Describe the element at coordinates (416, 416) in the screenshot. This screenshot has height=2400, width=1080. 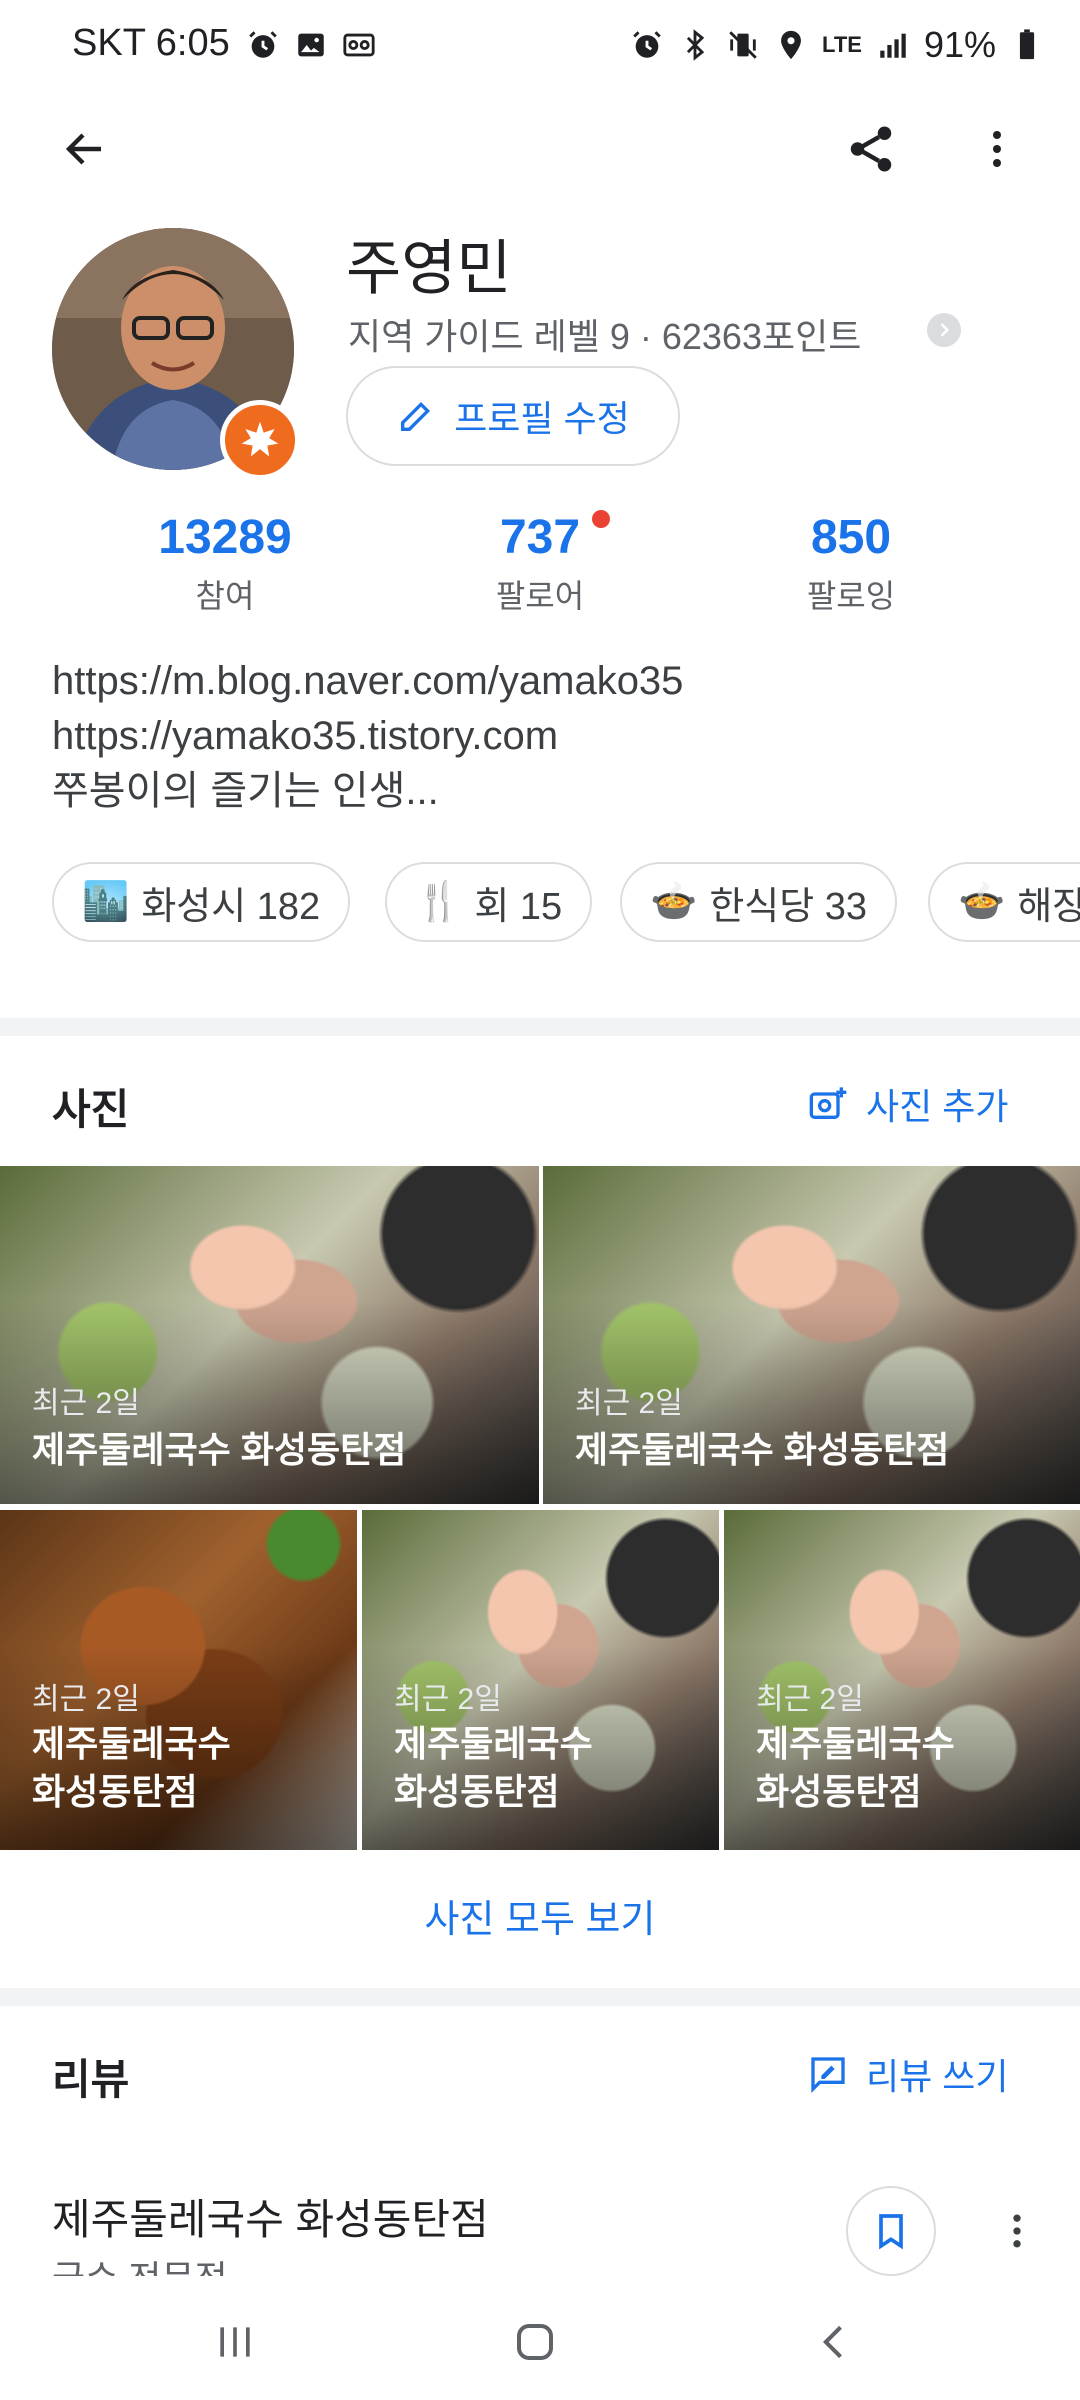
I see `pencil-icon` at that location.